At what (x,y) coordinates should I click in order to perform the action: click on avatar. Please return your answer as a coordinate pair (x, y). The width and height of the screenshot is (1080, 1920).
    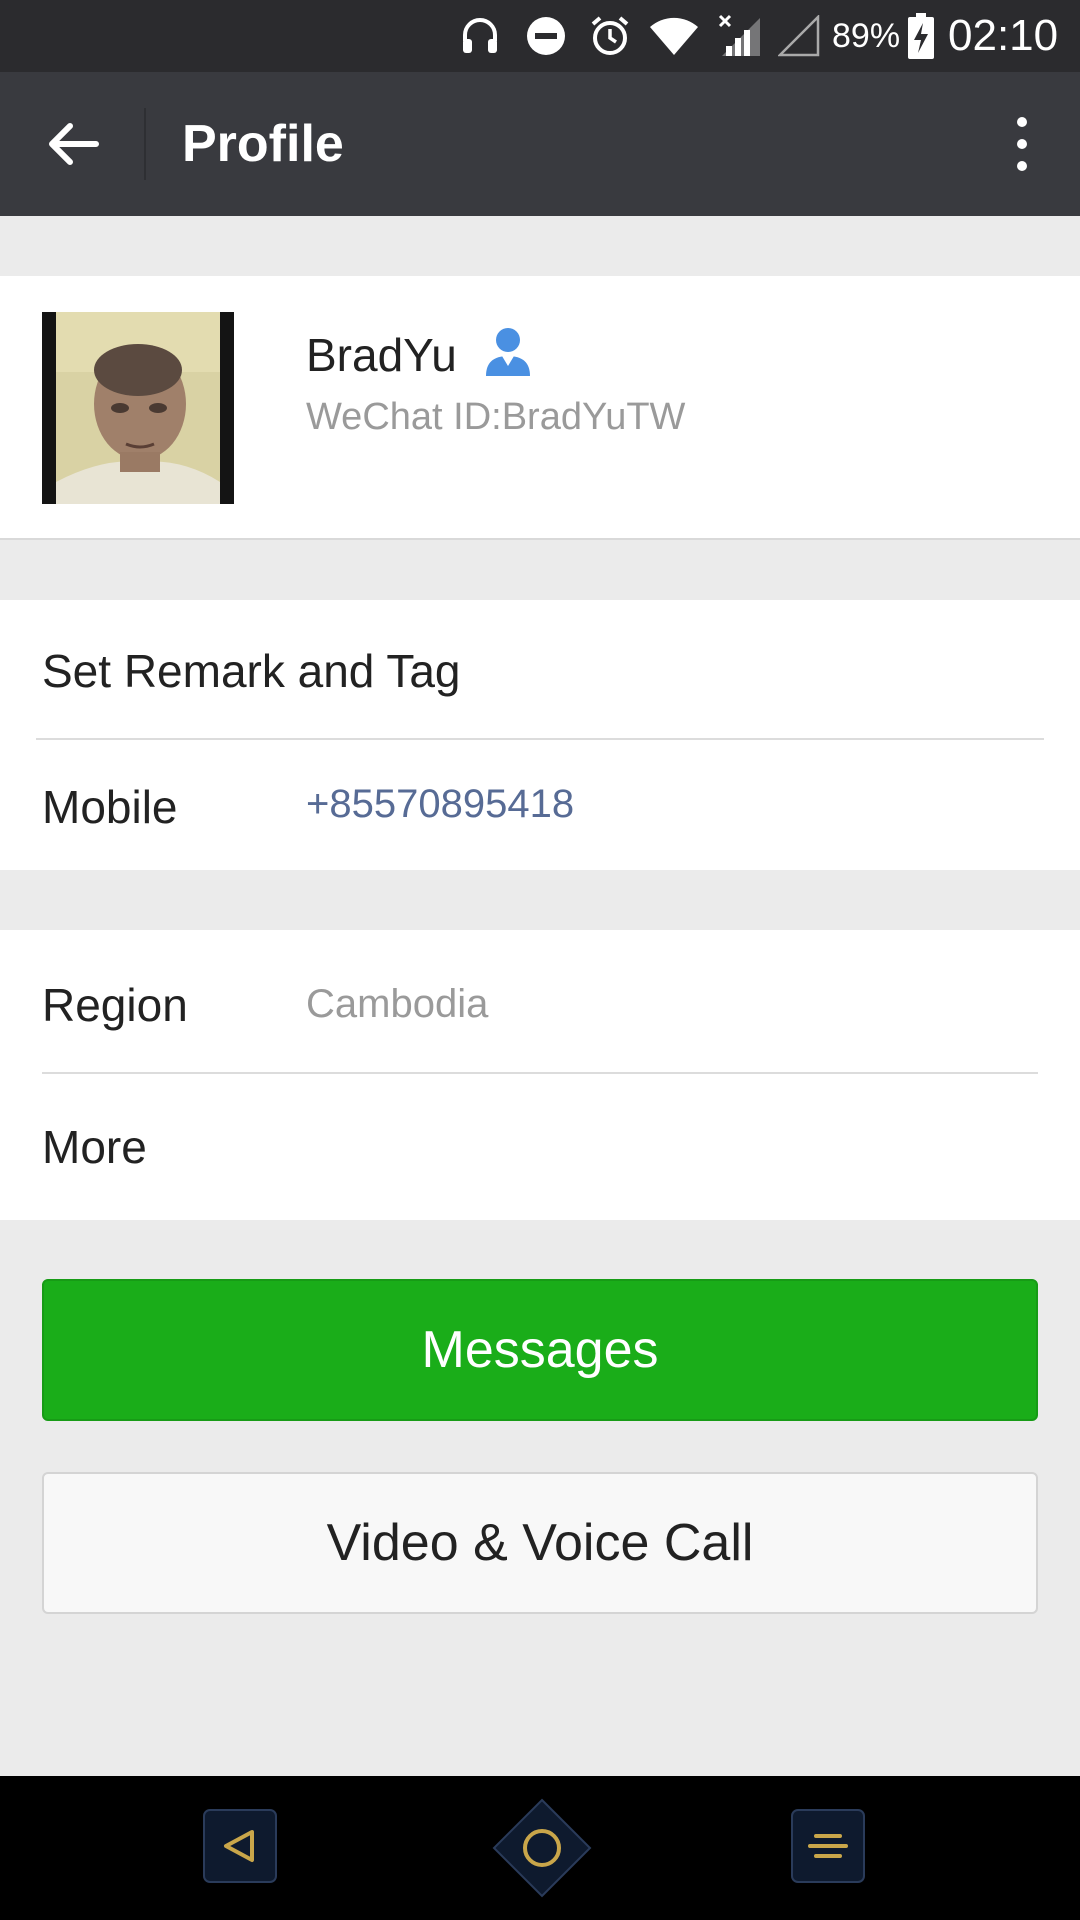
    Looking at the image, I should click on (138, 408).